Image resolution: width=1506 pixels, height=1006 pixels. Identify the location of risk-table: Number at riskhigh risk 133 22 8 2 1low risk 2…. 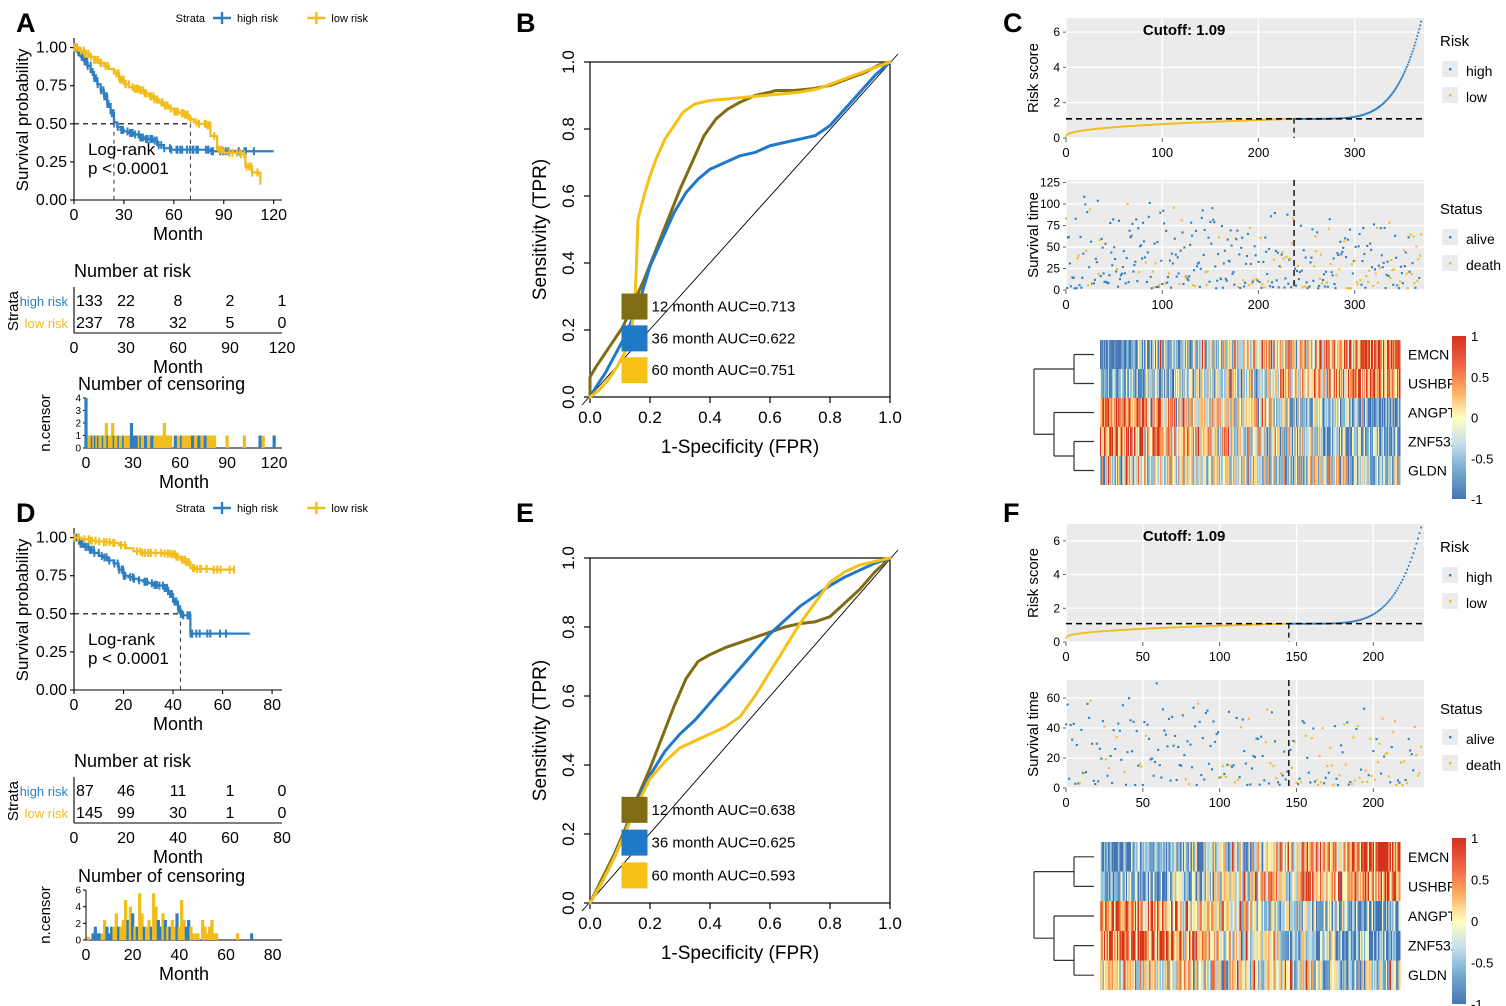
(150, 319).